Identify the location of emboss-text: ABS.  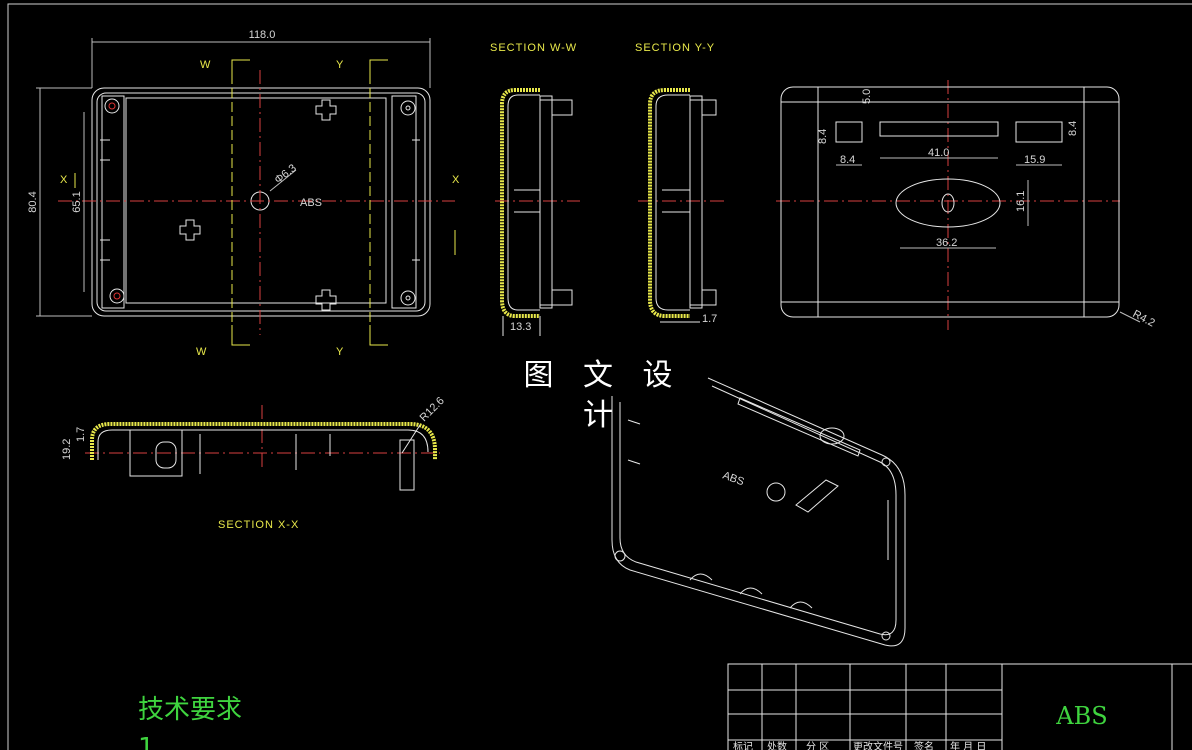
(311, 203).